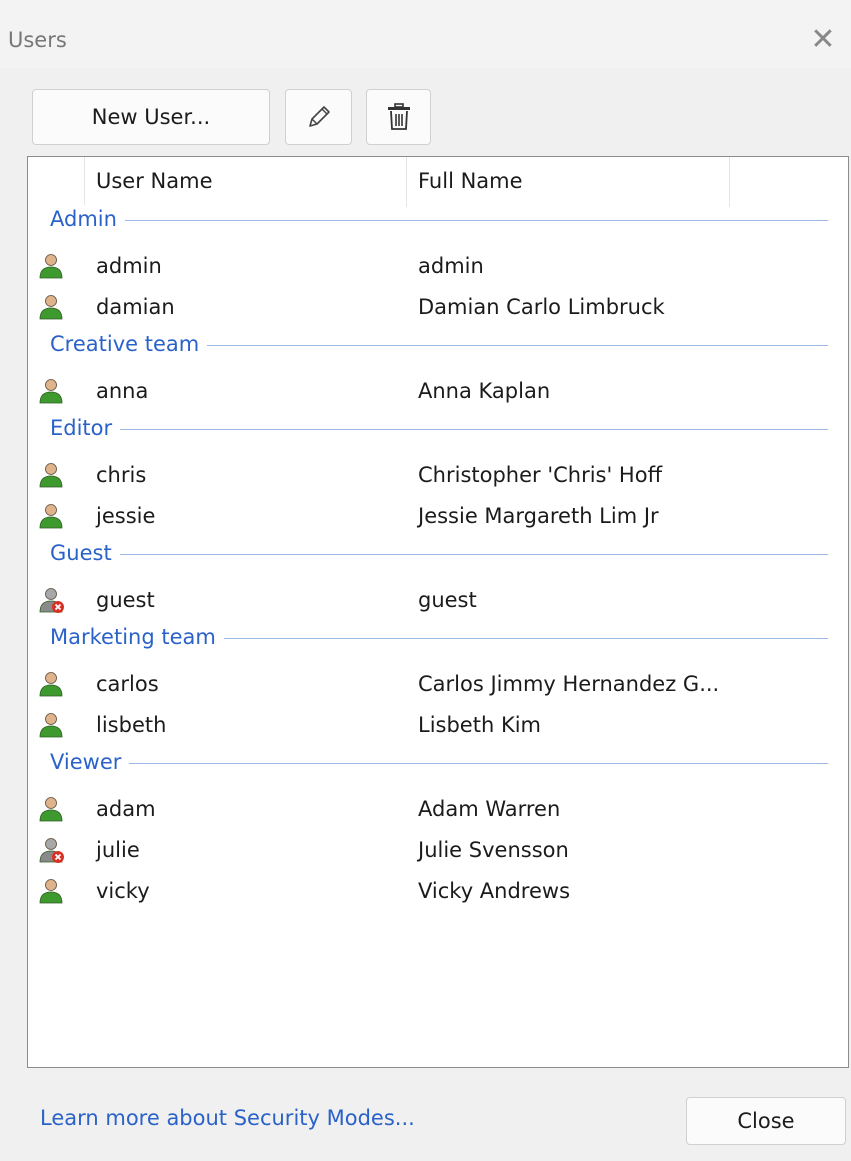  Describe the element at coordinates (121, 475) in the screenshot. I see `user-name-cell: chris` at that location.